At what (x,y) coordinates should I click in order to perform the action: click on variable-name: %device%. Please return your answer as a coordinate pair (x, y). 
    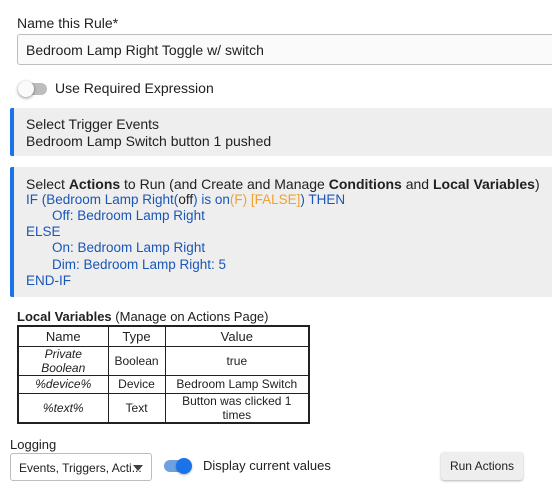
    Looking at the image, I should click on (63, 384).